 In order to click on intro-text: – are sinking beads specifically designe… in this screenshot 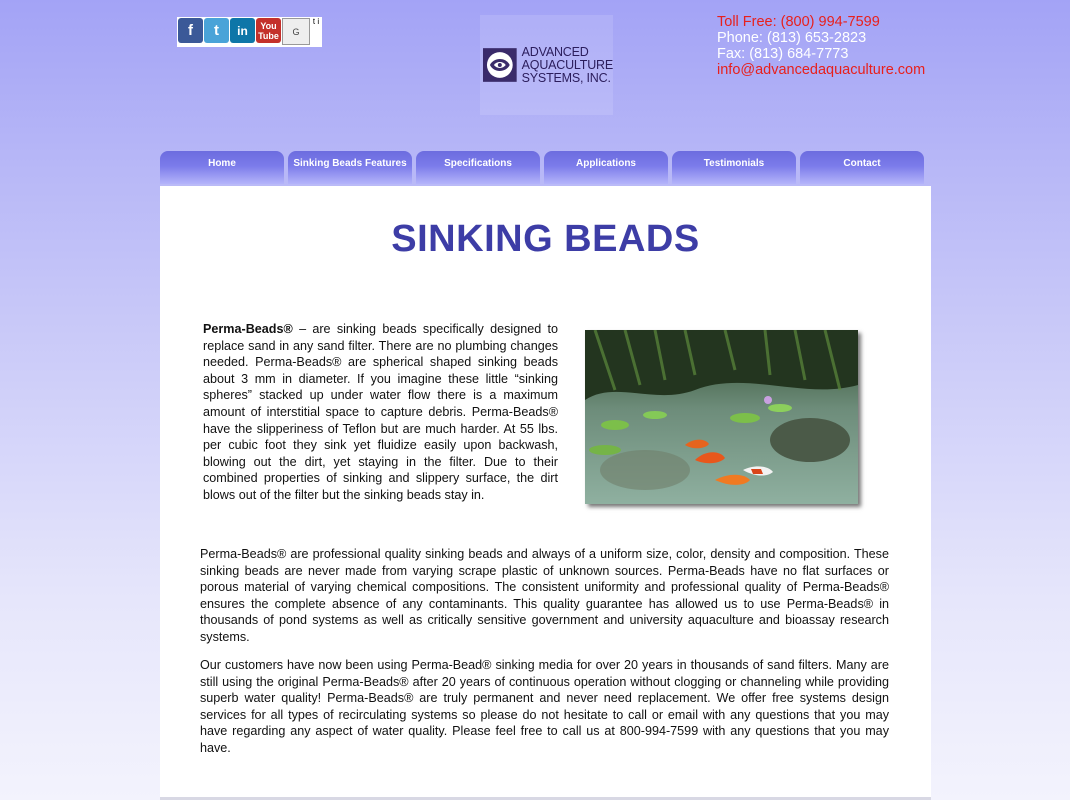, I will do `click(380, 412)`.